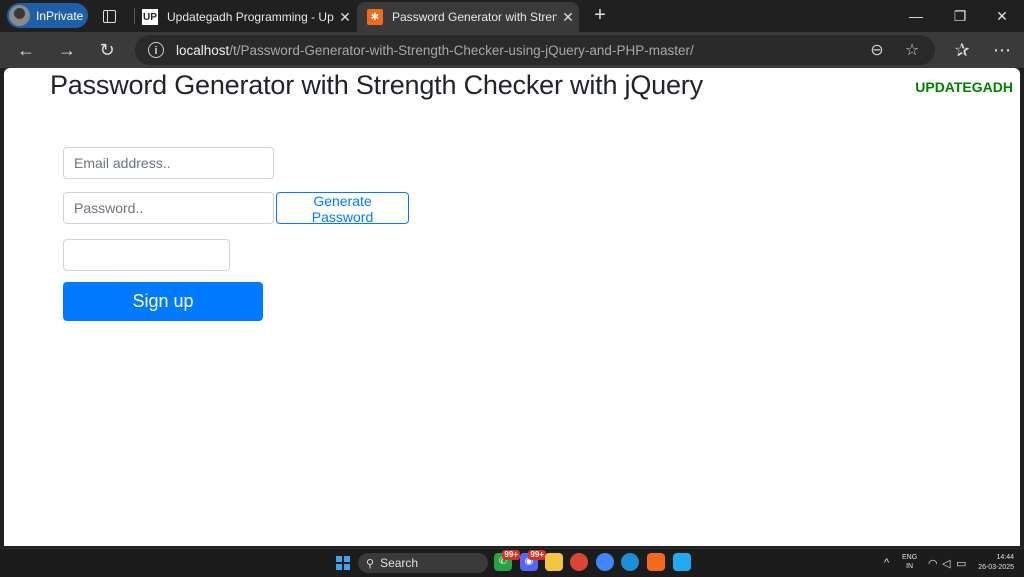  I want to click on email-field, so click(168, 163).